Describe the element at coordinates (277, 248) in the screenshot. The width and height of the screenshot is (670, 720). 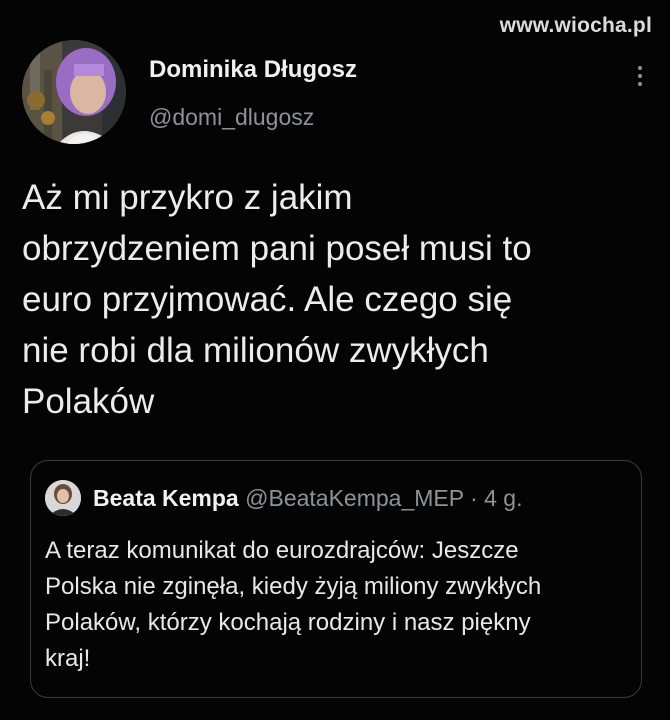
I see `tweet-line: obrzydzeniem pani poseł musi to` at that location.